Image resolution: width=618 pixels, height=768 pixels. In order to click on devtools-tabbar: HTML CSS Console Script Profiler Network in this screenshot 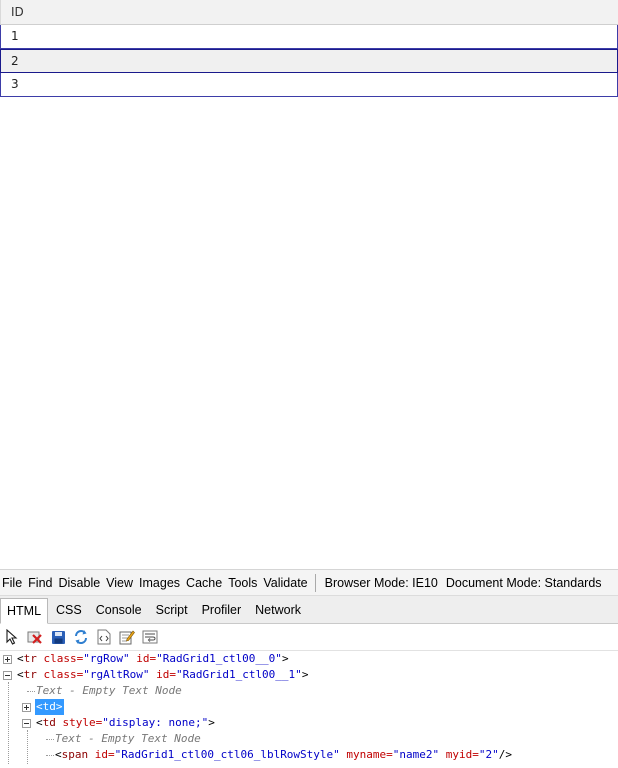, I will do `click(309, 610)`.